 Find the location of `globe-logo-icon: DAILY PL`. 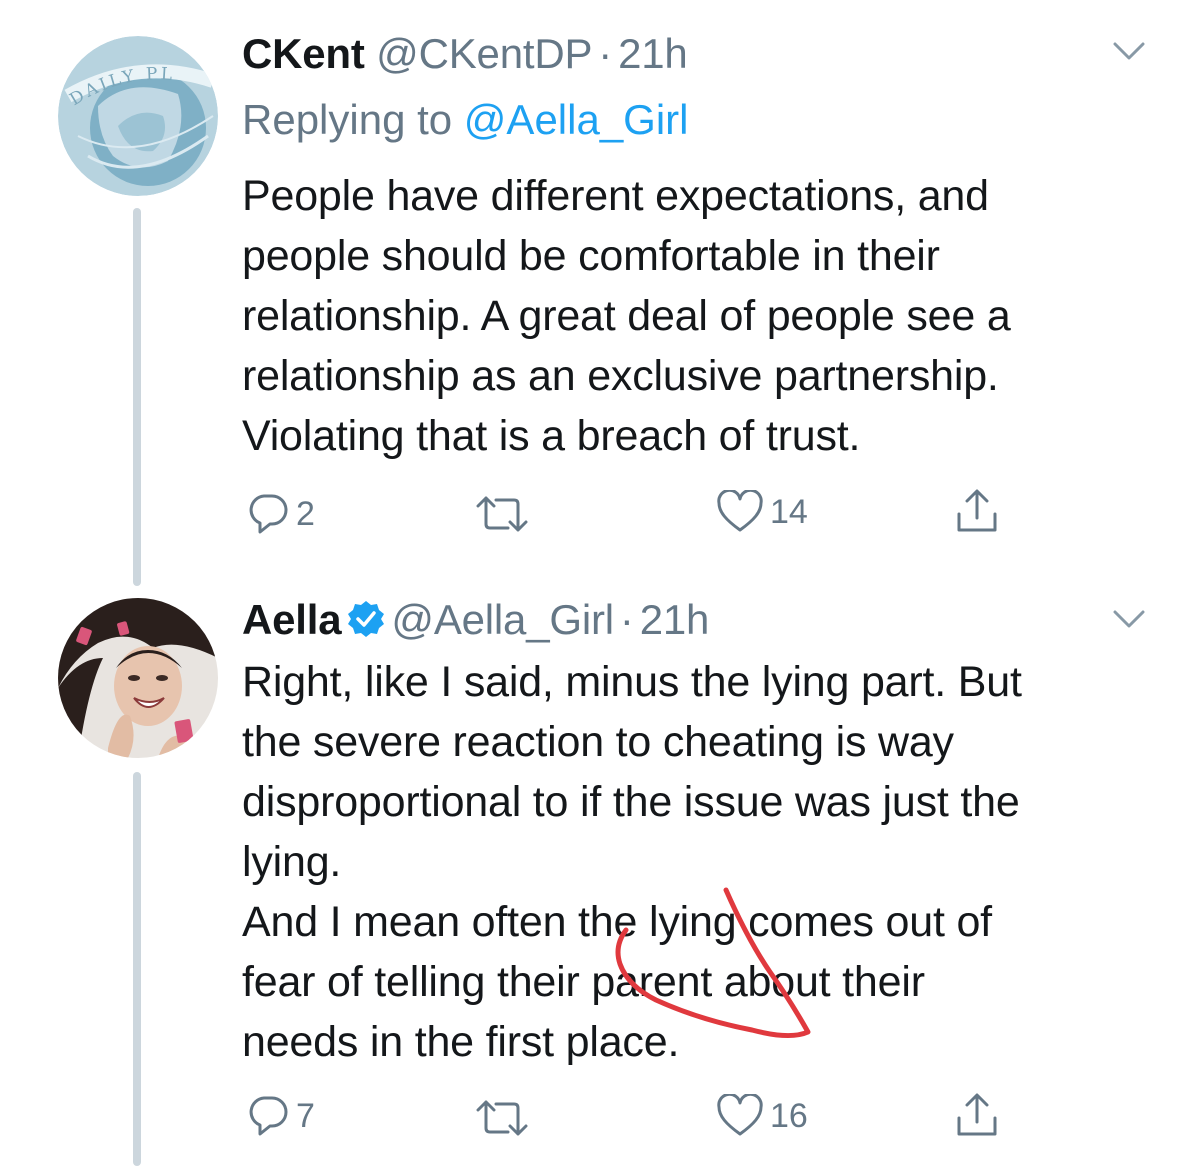

globe-logo-icon: DAILY PL is located at coordinates (138, 116).